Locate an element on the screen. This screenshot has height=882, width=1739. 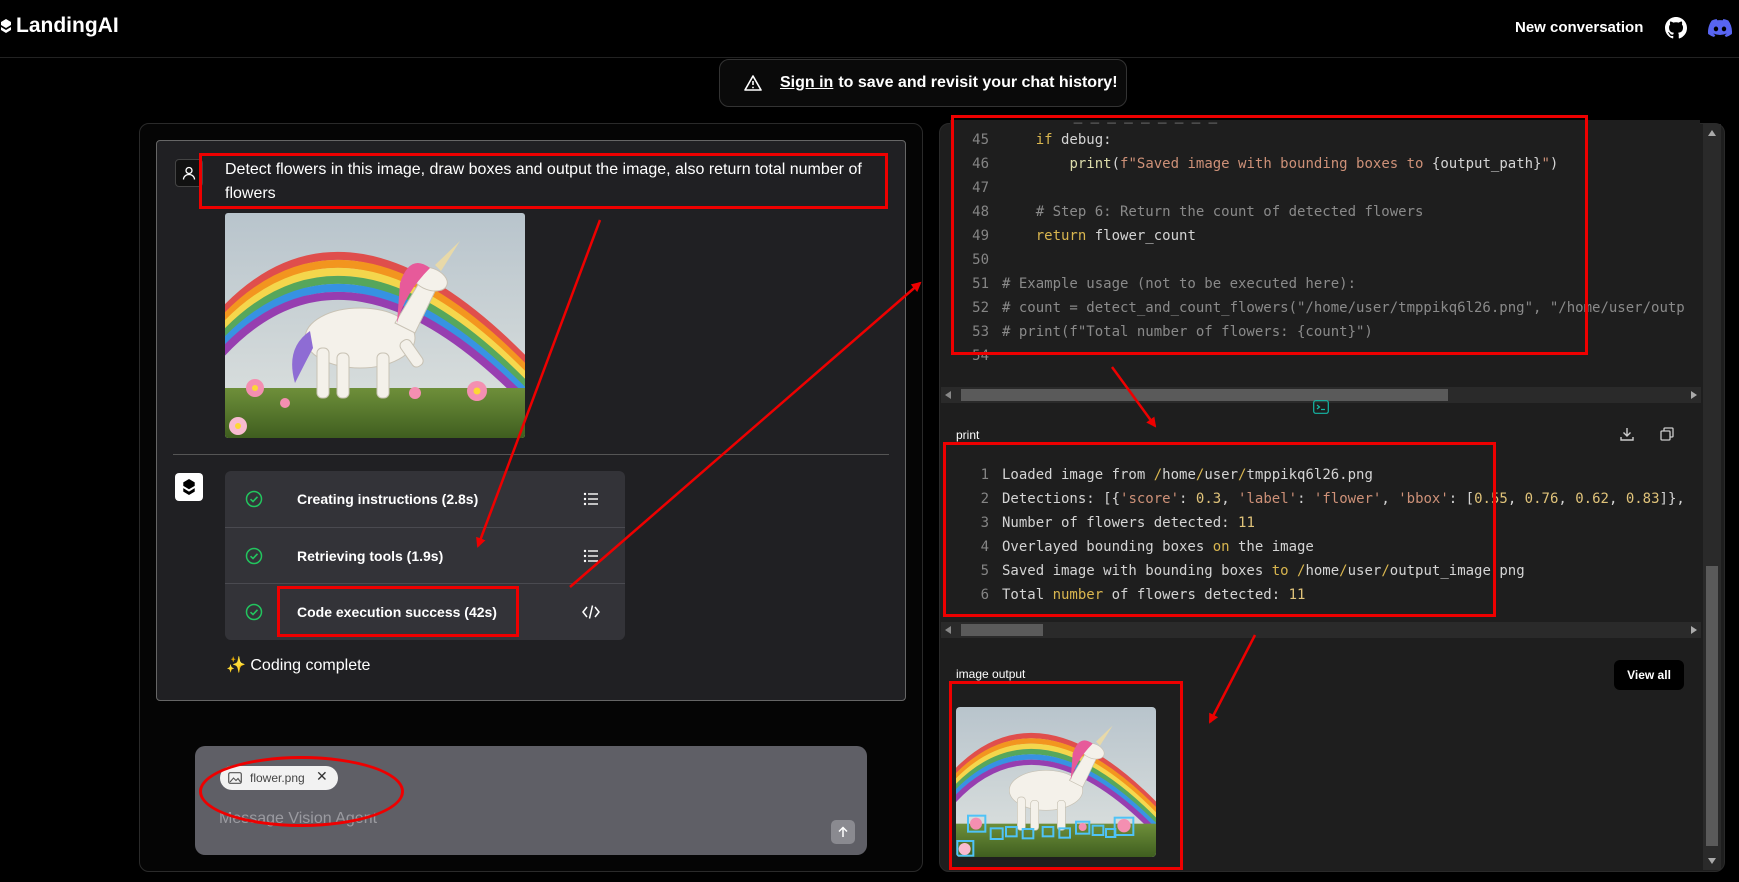
github-icon is located at coordinates (1676, 28).